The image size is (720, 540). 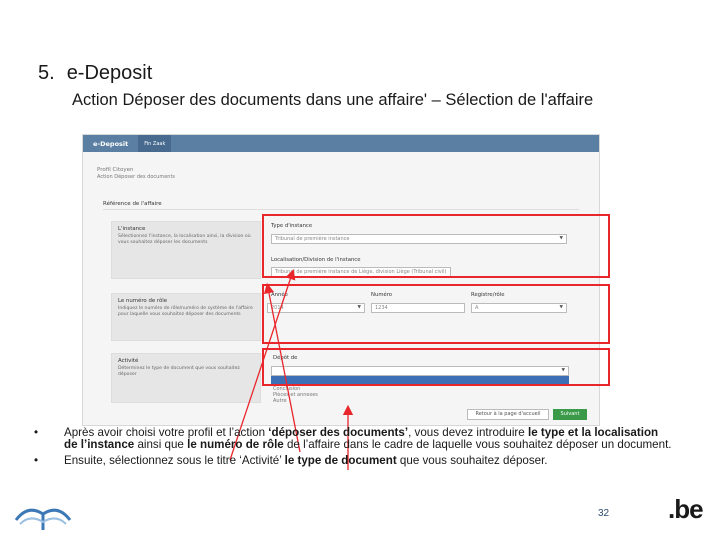 I want to click on text: , vous devez introduire, so click(x=468, y=432).